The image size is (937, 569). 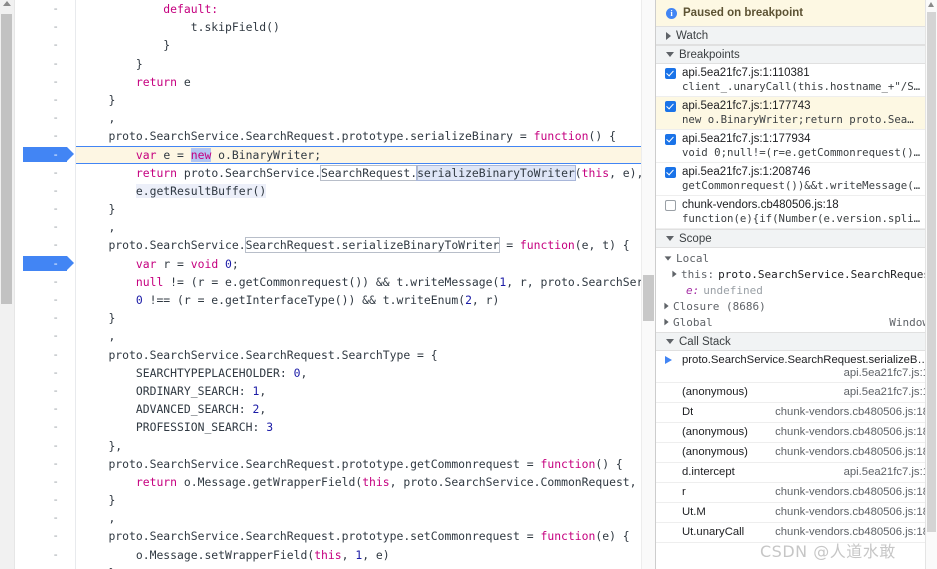 I want to click on debugger-scrollbar-thumb, so click(x=931, y=272).